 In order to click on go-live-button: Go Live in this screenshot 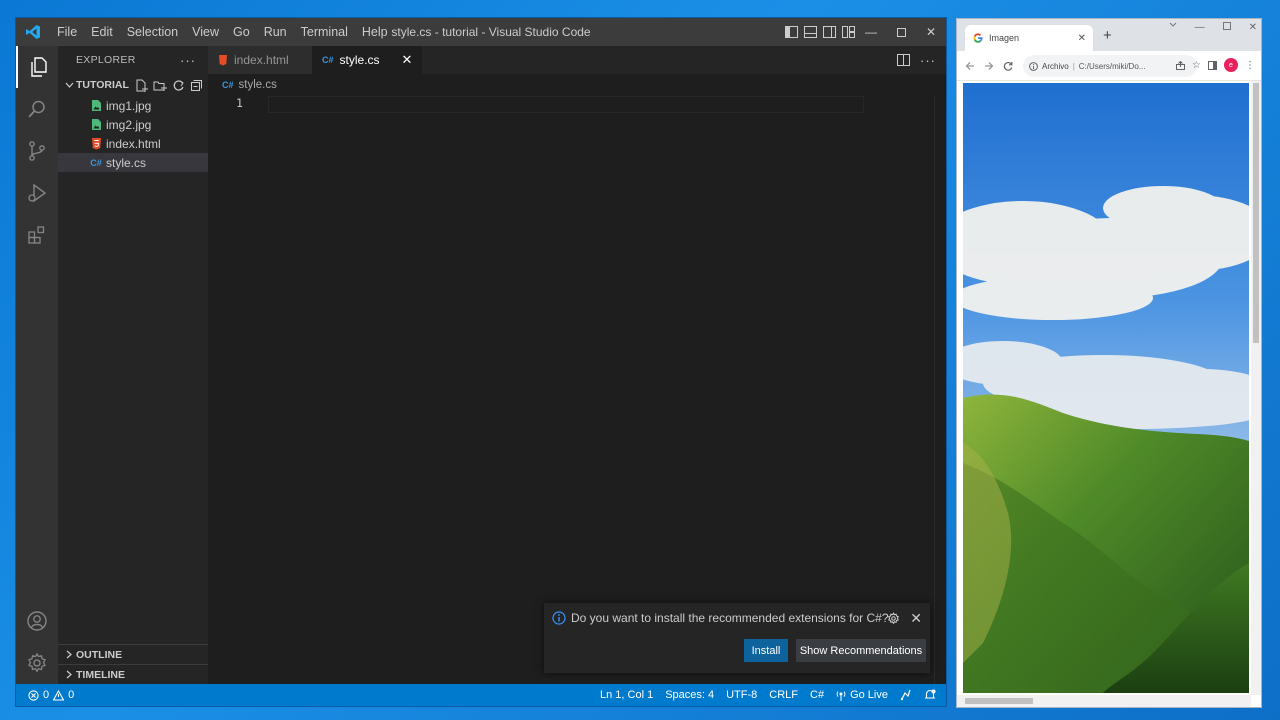, I will do `click(862, 695)`.